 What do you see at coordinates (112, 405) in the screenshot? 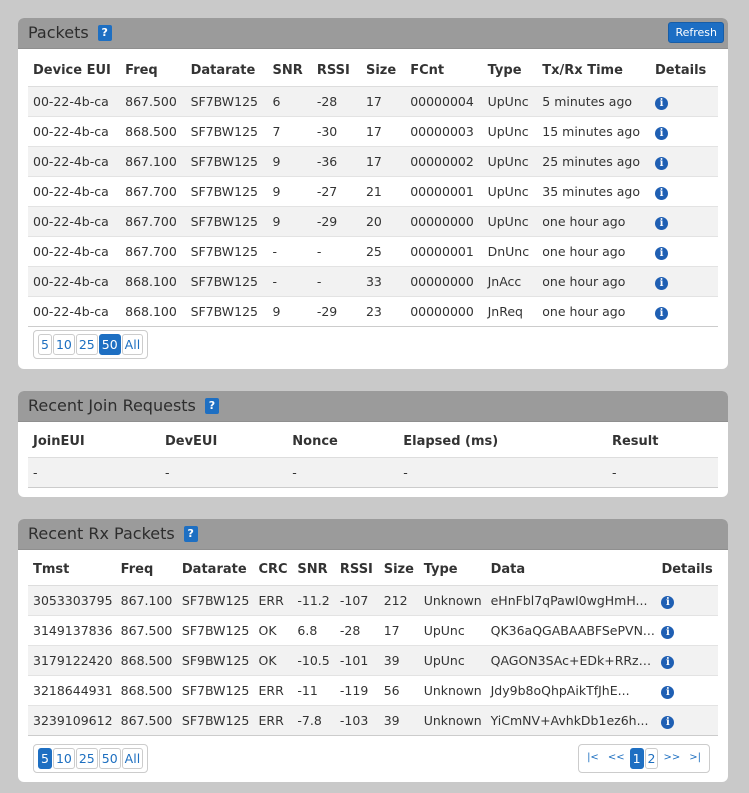
I see `join-requests-title: Recent Join Requests` at bounding box center [112, 405].